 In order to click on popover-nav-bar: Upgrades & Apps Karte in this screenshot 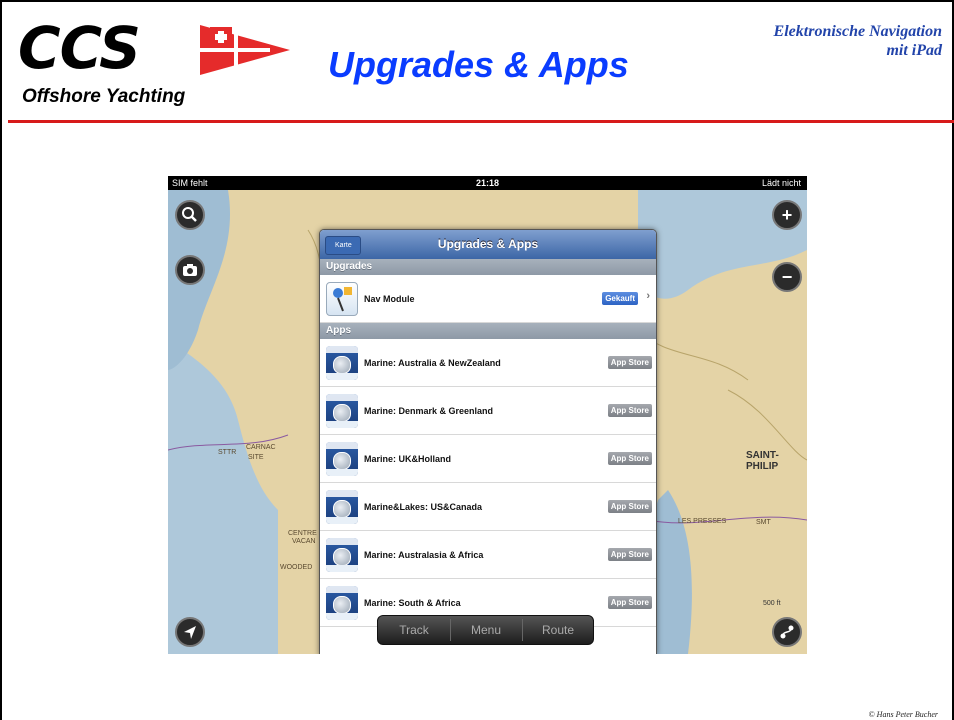, I will do `click(488, 244)`.